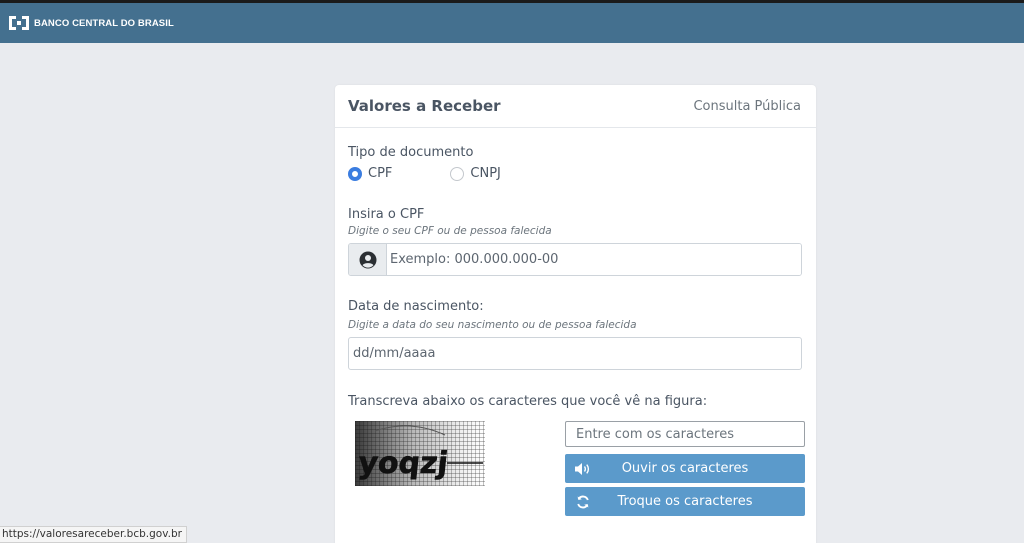 This screenshot has height=543, width=1024. What do you see at coordinates (380, 173) in the screenshot?
I see `radio-cpf-label: CPF` at bounding box center [380, 173].